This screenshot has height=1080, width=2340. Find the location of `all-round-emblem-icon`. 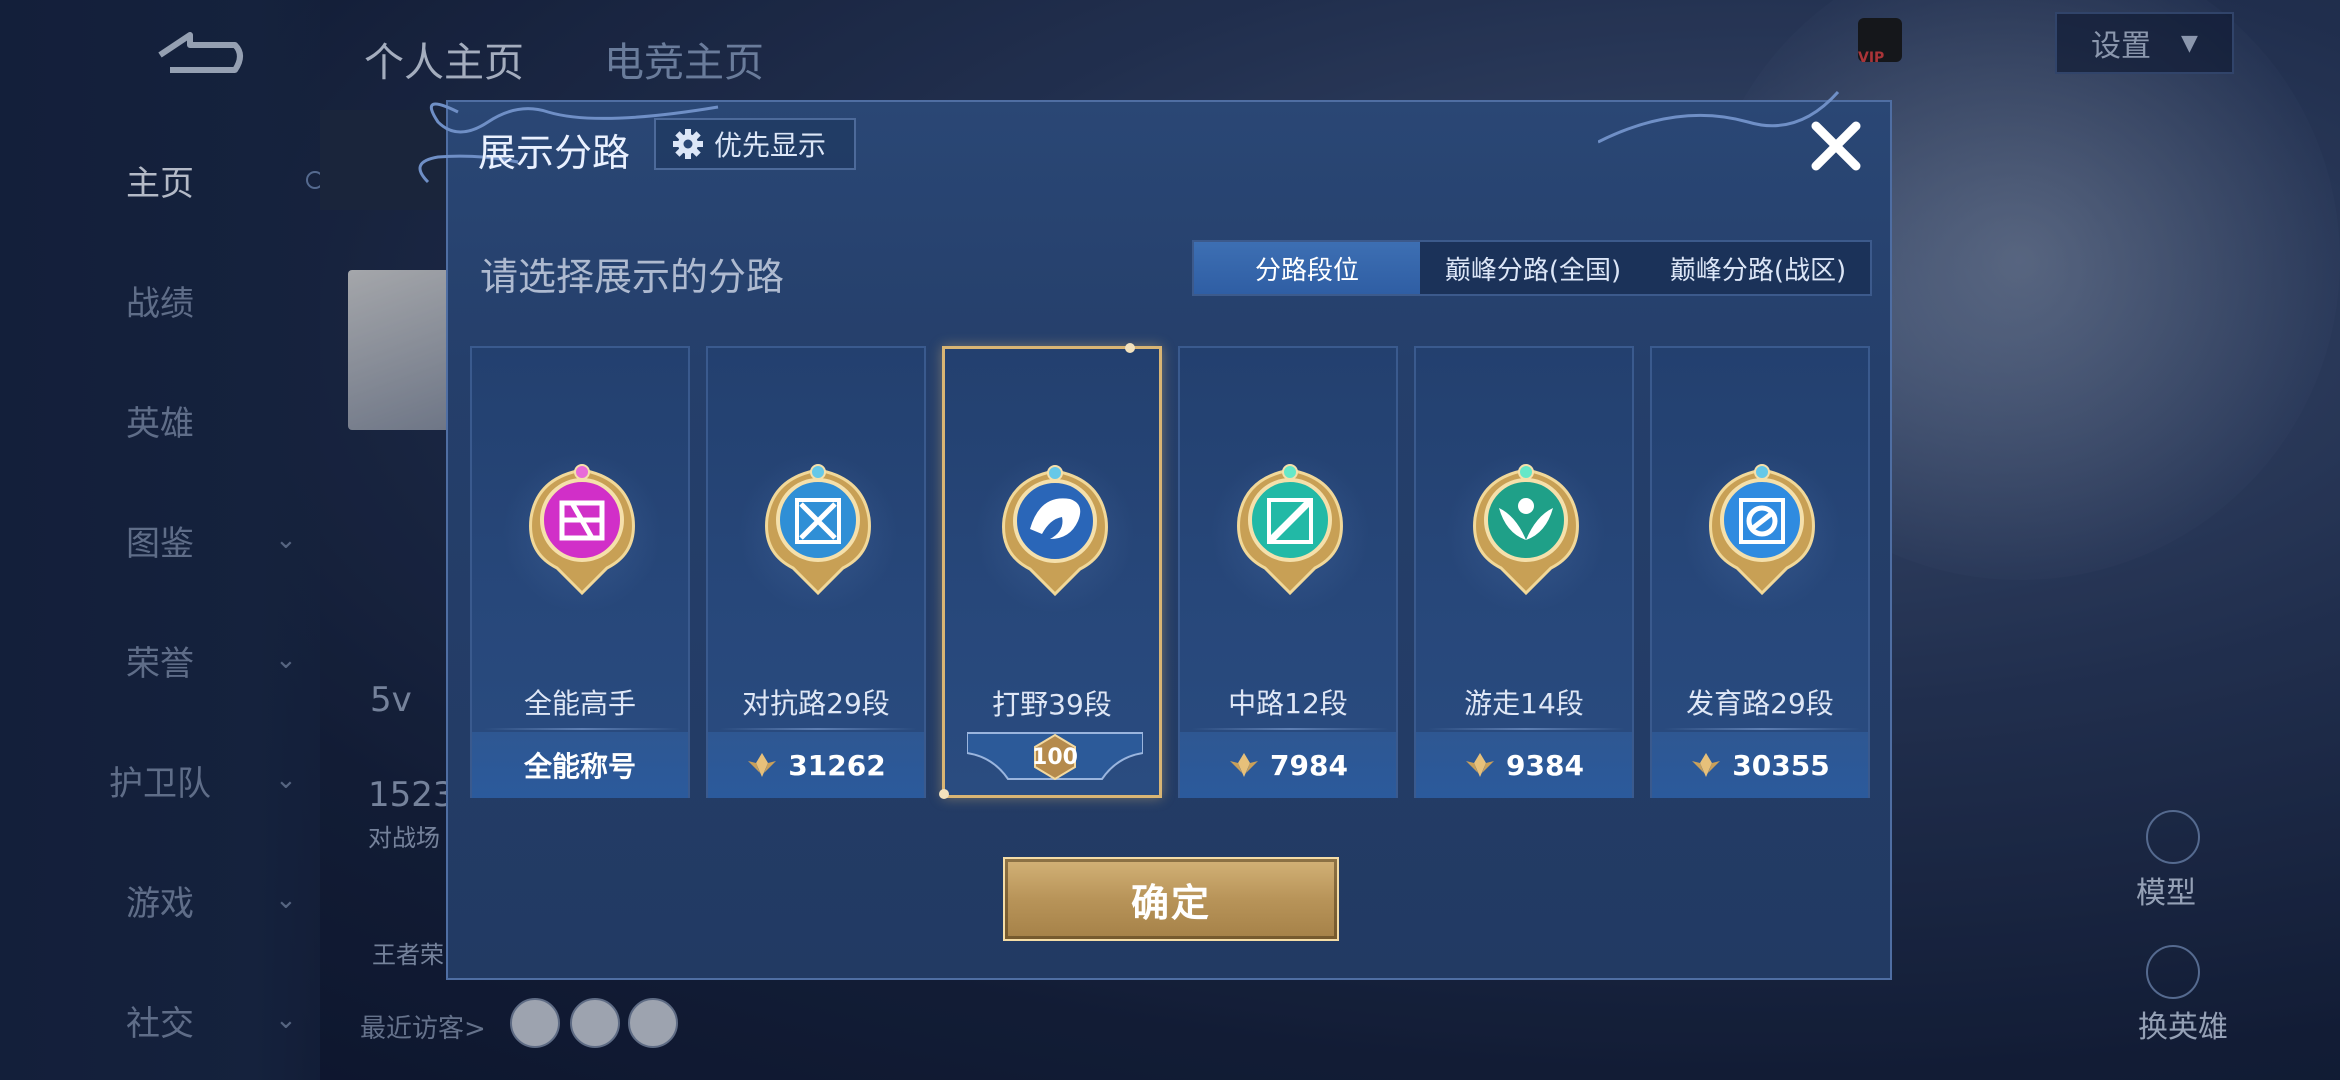

all-round-emblem-icon is located at coordinates (582, 530).